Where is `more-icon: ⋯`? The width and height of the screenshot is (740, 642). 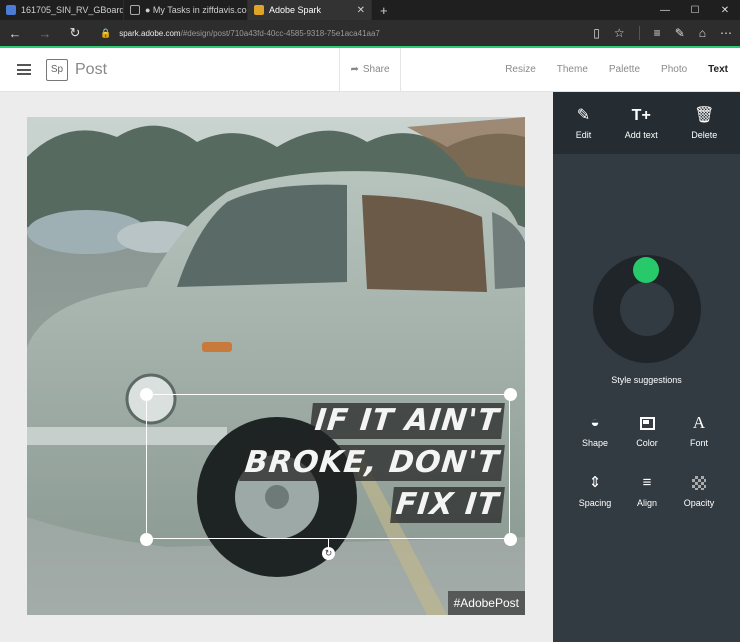
more-icon: ⋯ is located at coordinates (726, 33).